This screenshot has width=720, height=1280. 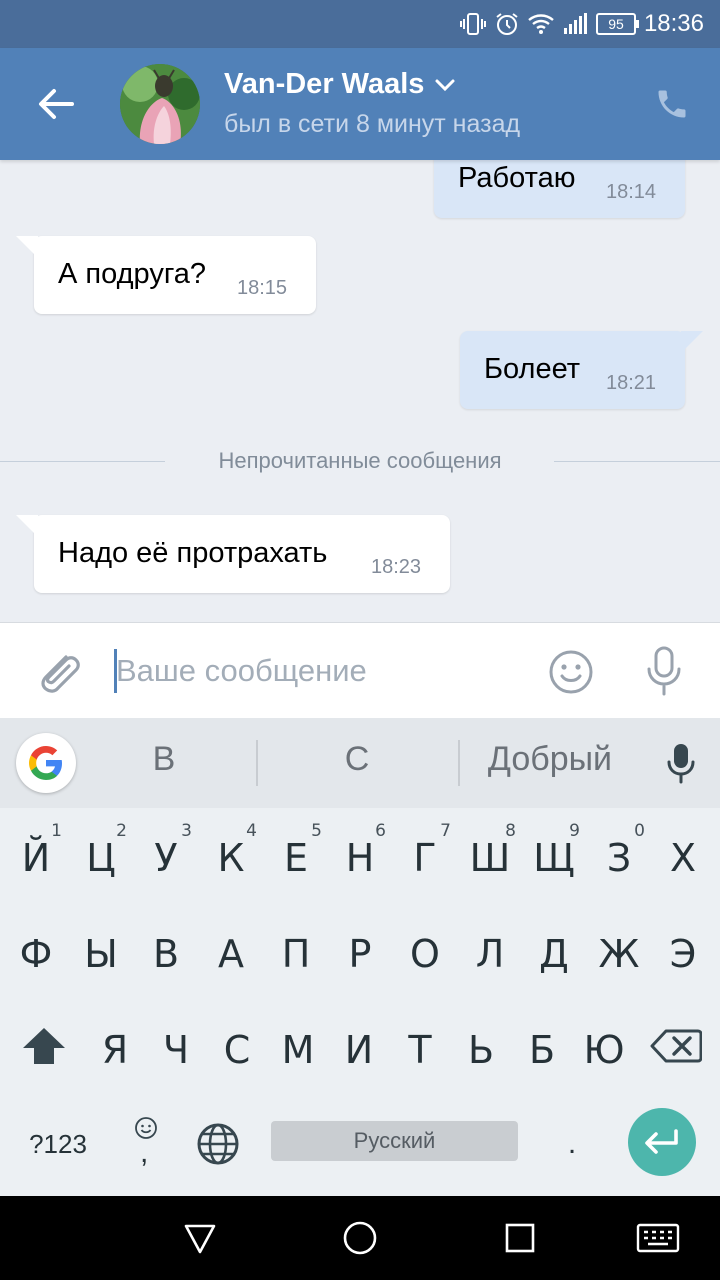 I want to click on key: Д, so click(x=554, y=954).